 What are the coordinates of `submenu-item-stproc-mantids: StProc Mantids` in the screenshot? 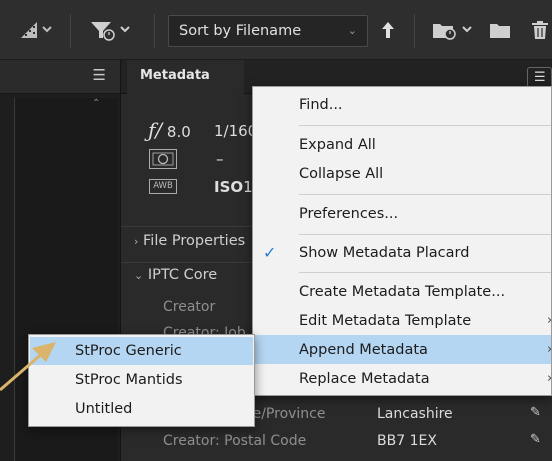 It's located at (129, 380).